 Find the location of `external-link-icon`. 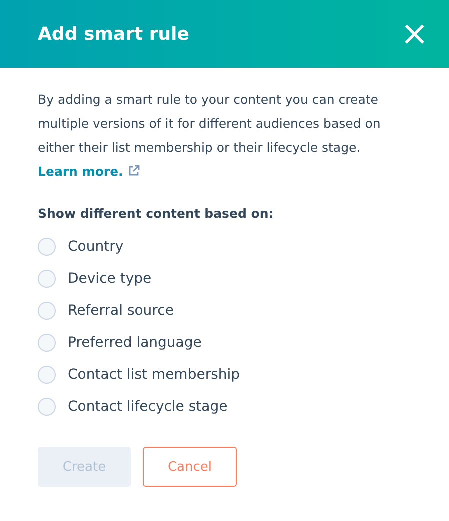

external-link-icon is located at coordinates (134, 171).